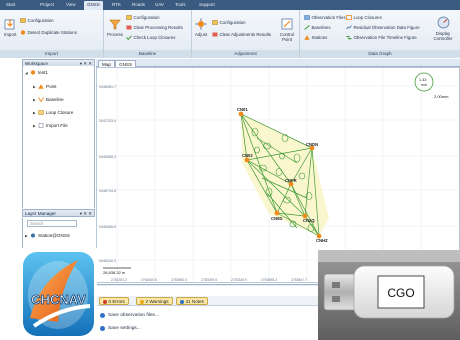 The image size is (460, 340). What do you see at coordinates (443, 28) in the screenshot?
I see `display-controller-button: Display Controller` at bounding box center [443, 28].